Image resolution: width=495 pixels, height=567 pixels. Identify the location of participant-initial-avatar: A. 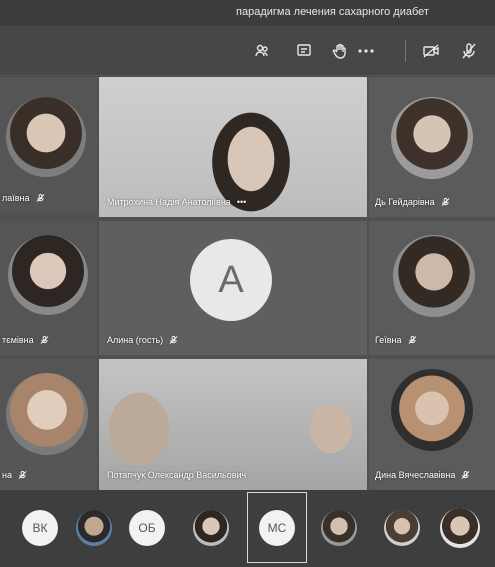
(231, 280).